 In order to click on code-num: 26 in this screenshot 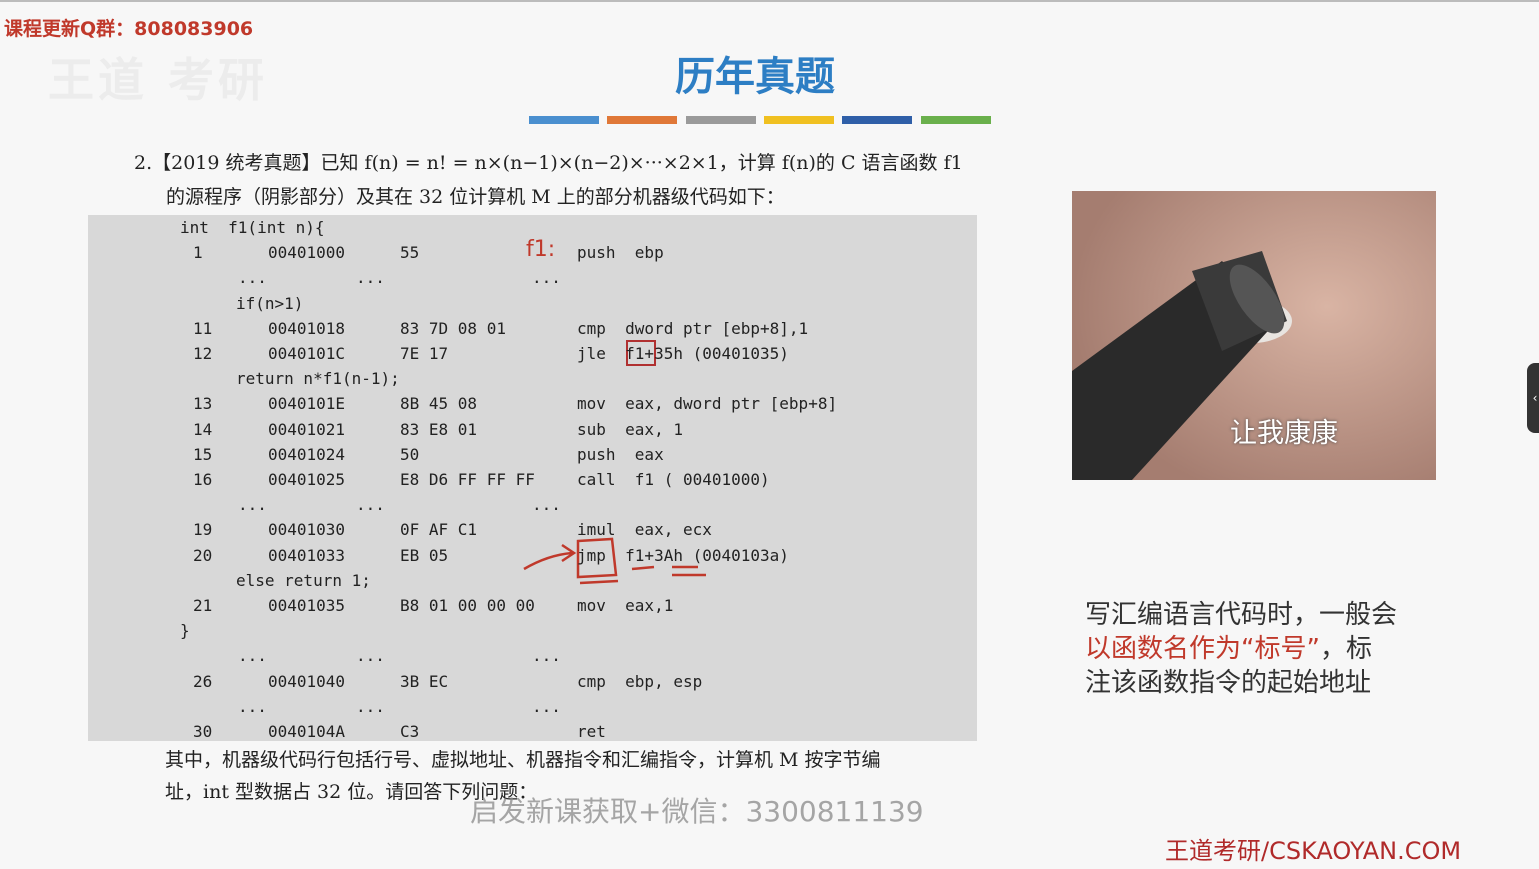, I will do `click(203, 681)`.